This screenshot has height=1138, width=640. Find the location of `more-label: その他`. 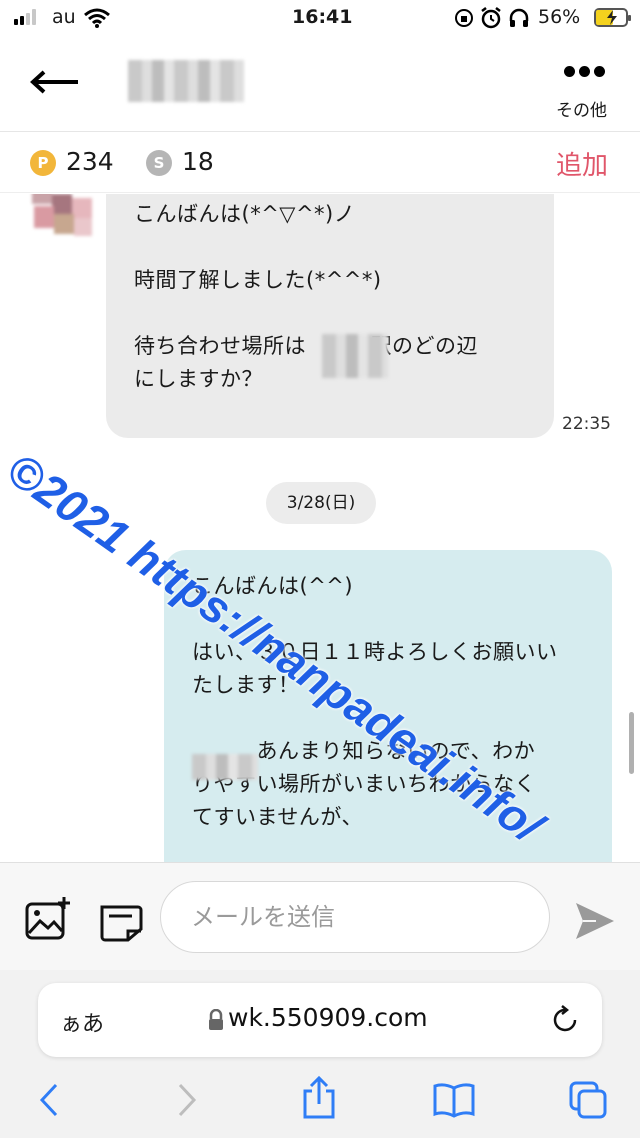

more-label: その他 is located at coordinates (581, 108).